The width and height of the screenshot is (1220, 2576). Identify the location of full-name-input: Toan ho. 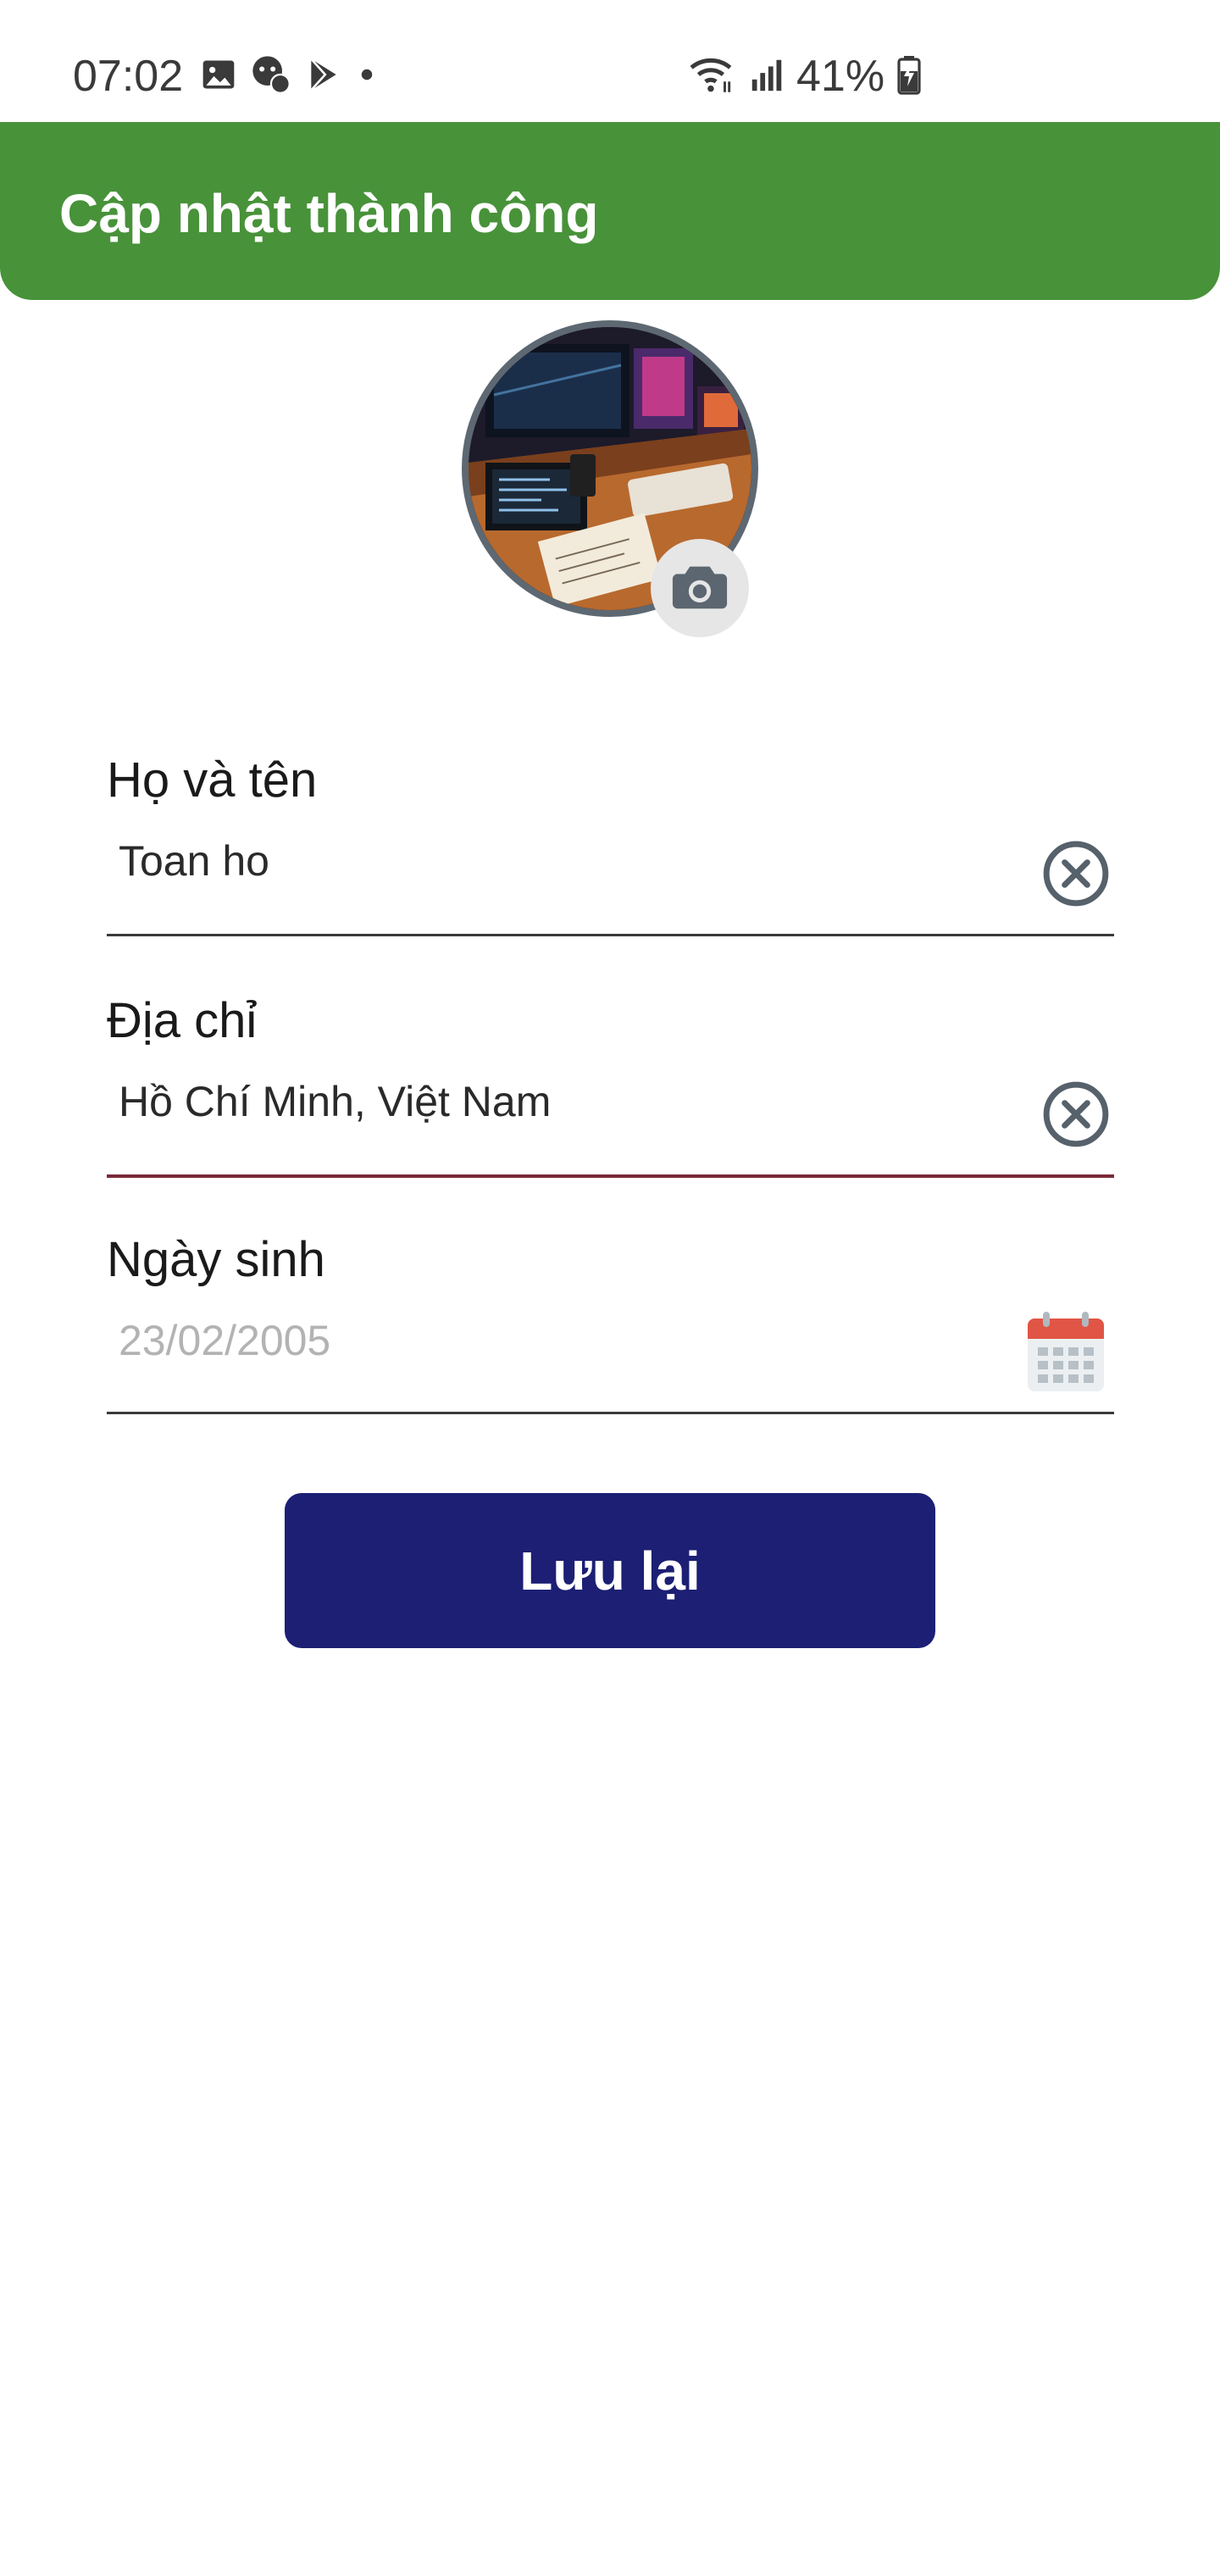
(563, 861).